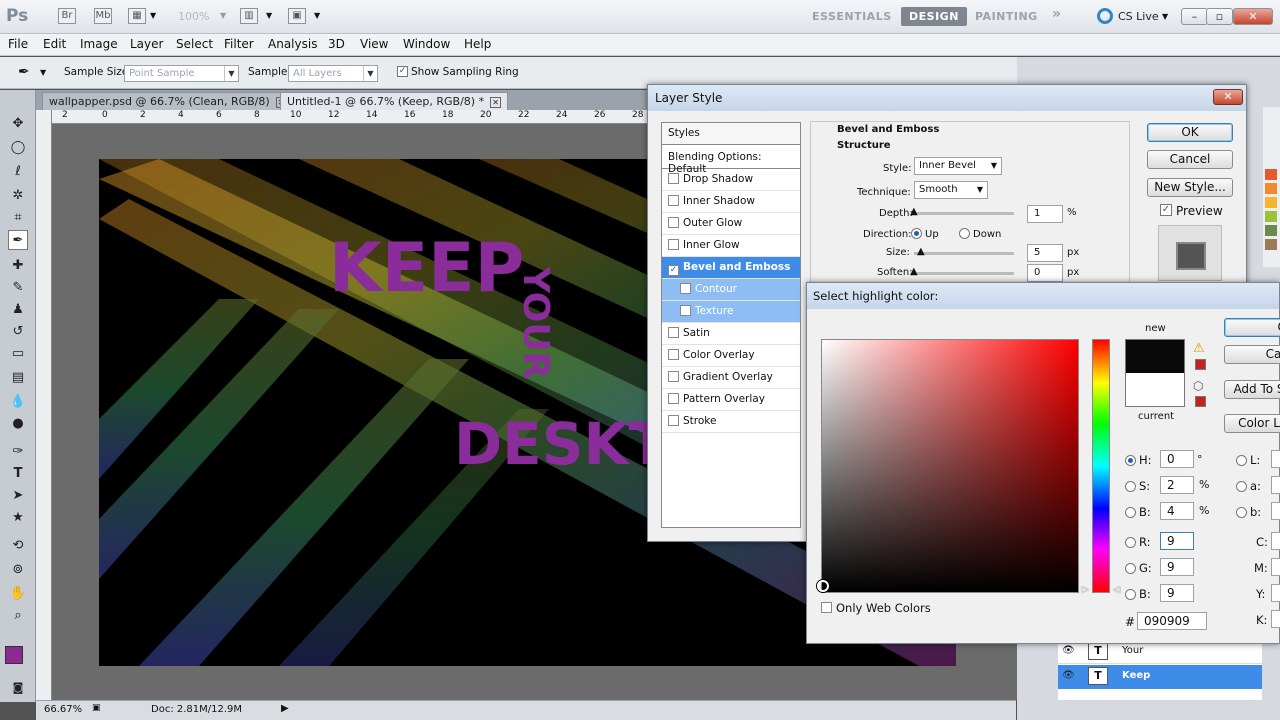 Image resolution: width=1280 pixels, height=720 pixels. I want to click on direction-down-radio: Down, so click(980, 234).